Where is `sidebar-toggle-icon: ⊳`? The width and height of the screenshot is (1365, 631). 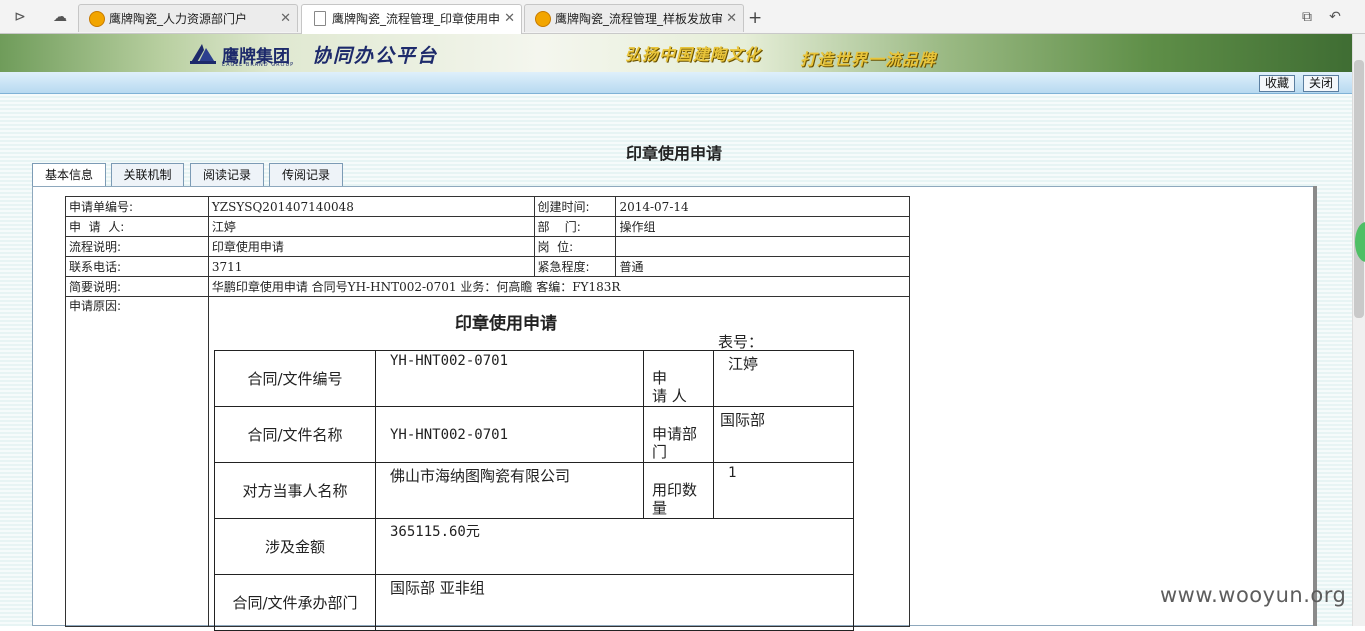 sidebar-toggle-icon: ⊳ is located at coordinates (20, 17).